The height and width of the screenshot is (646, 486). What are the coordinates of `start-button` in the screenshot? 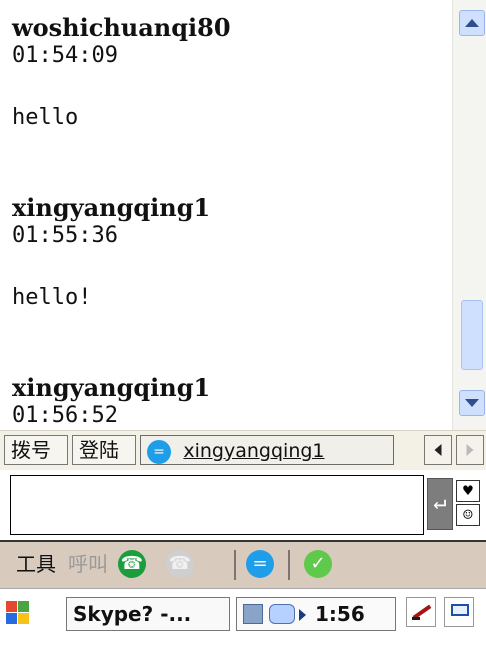 It's located at (18, 613).